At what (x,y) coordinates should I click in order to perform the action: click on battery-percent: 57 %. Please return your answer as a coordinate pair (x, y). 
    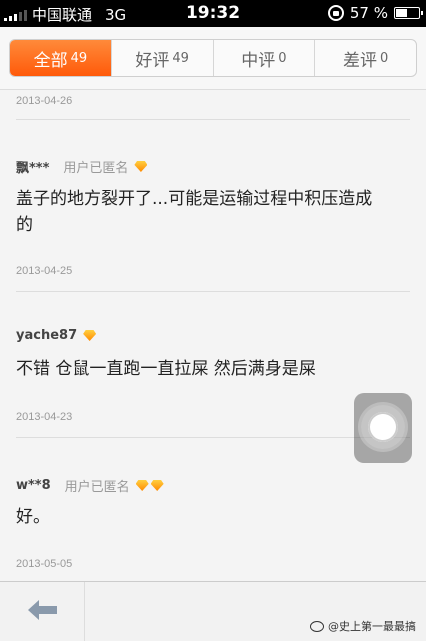
    Looking at the image, I should click on (368, 13).